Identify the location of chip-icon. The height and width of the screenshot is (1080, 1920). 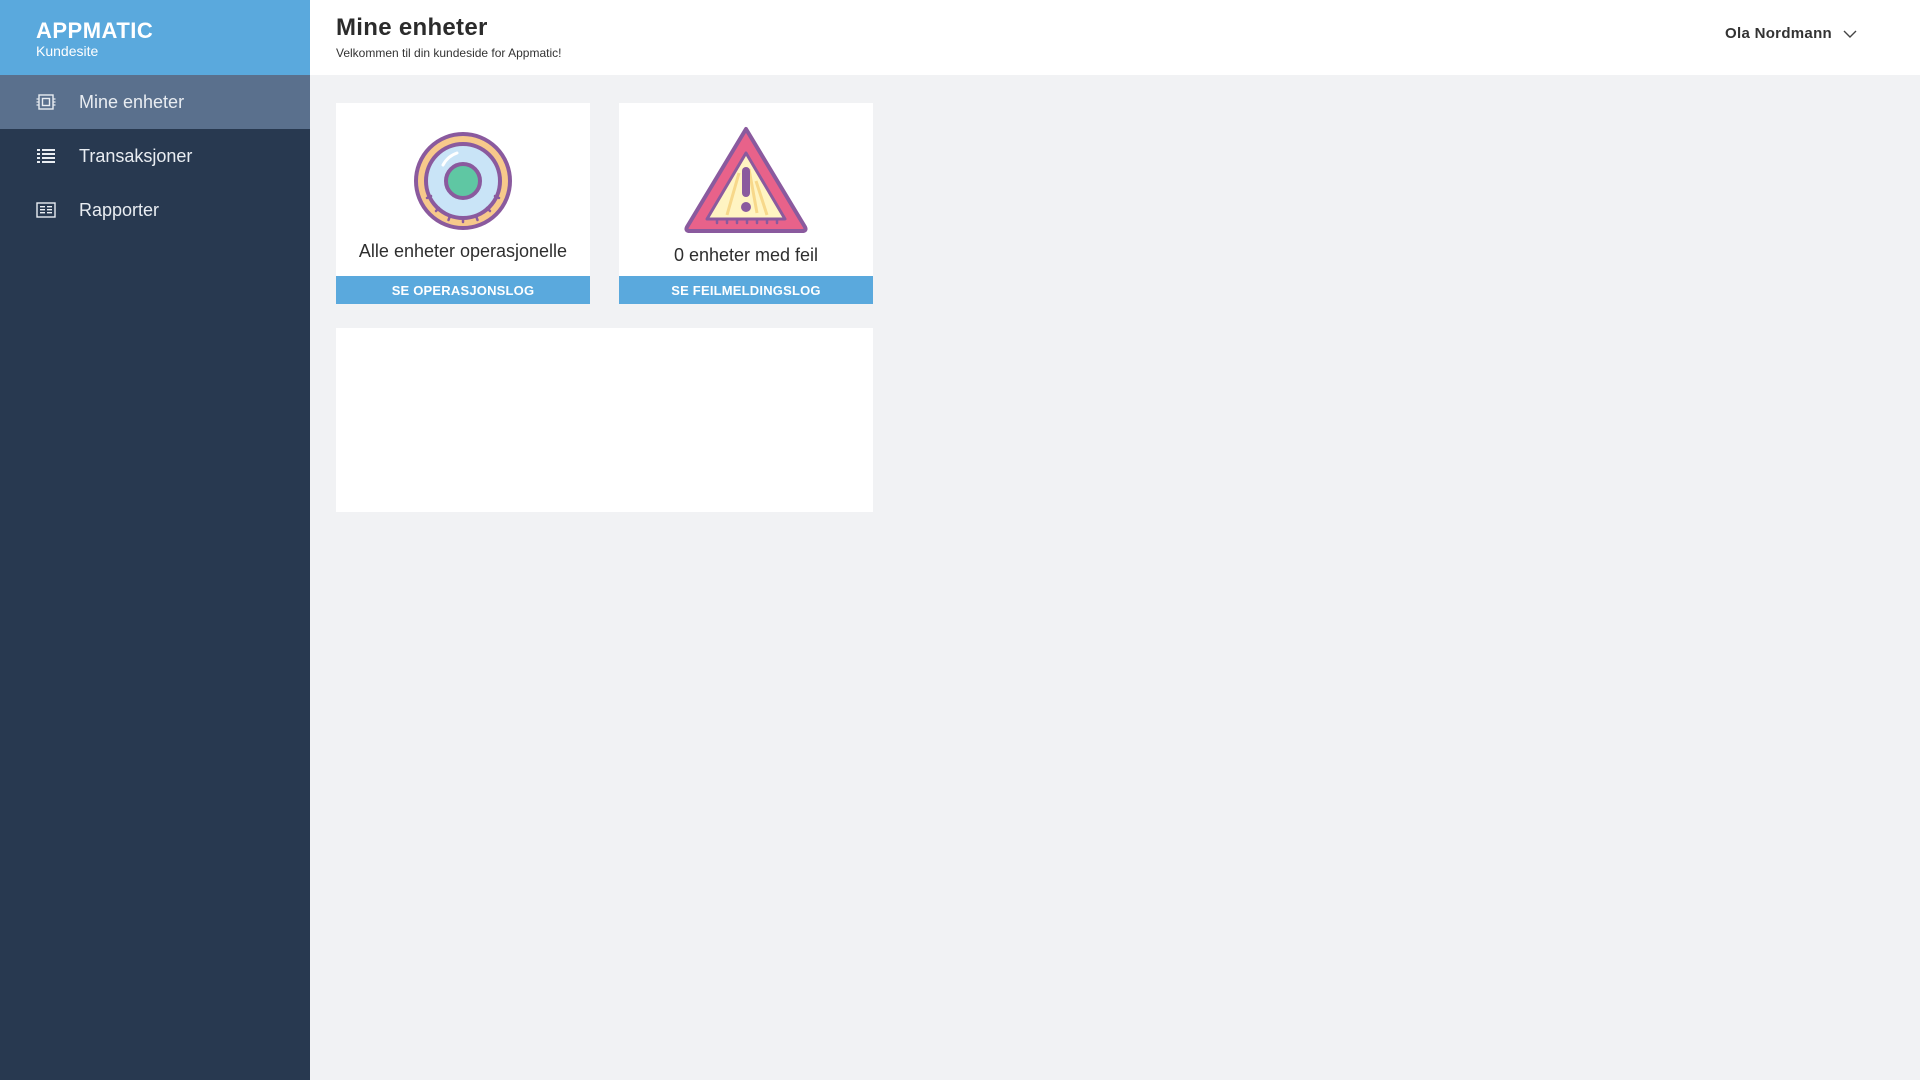
(46, 102).